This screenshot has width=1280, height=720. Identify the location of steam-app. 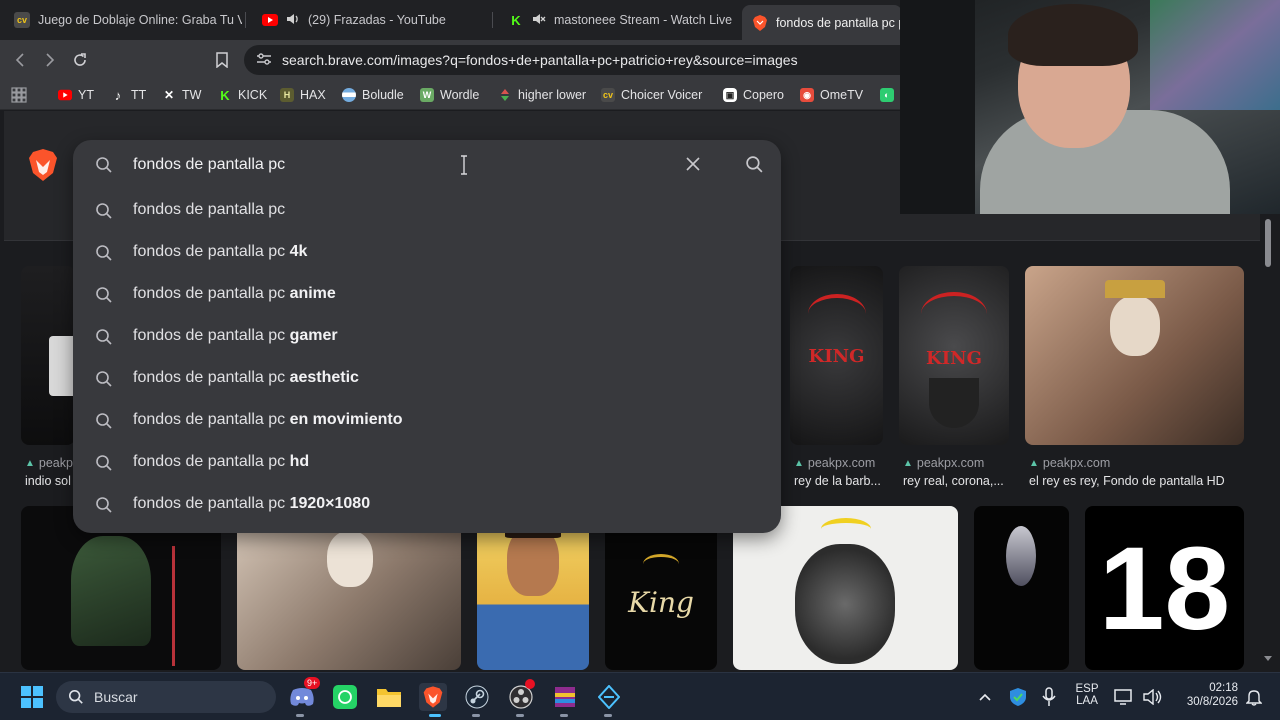
(477, 697).